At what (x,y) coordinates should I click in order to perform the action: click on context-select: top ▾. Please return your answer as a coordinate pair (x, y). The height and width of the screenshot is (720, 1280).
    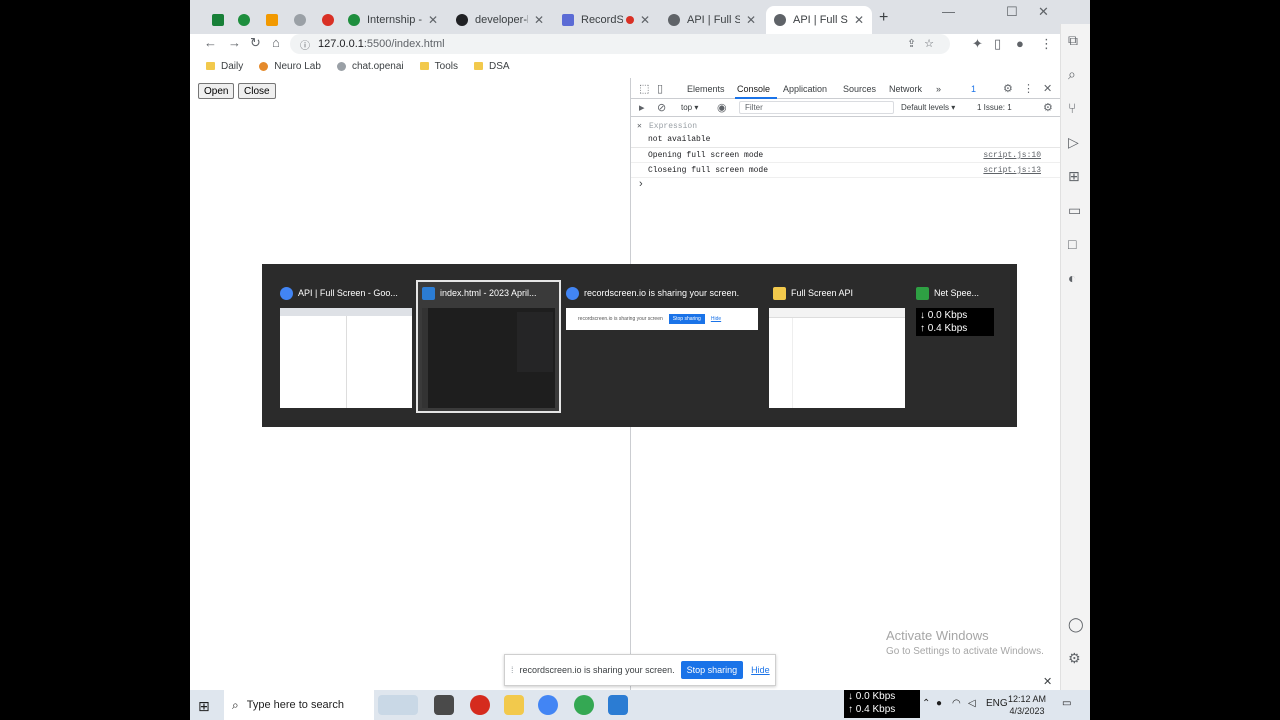
    Looking at the image, I should click on (689, 107).